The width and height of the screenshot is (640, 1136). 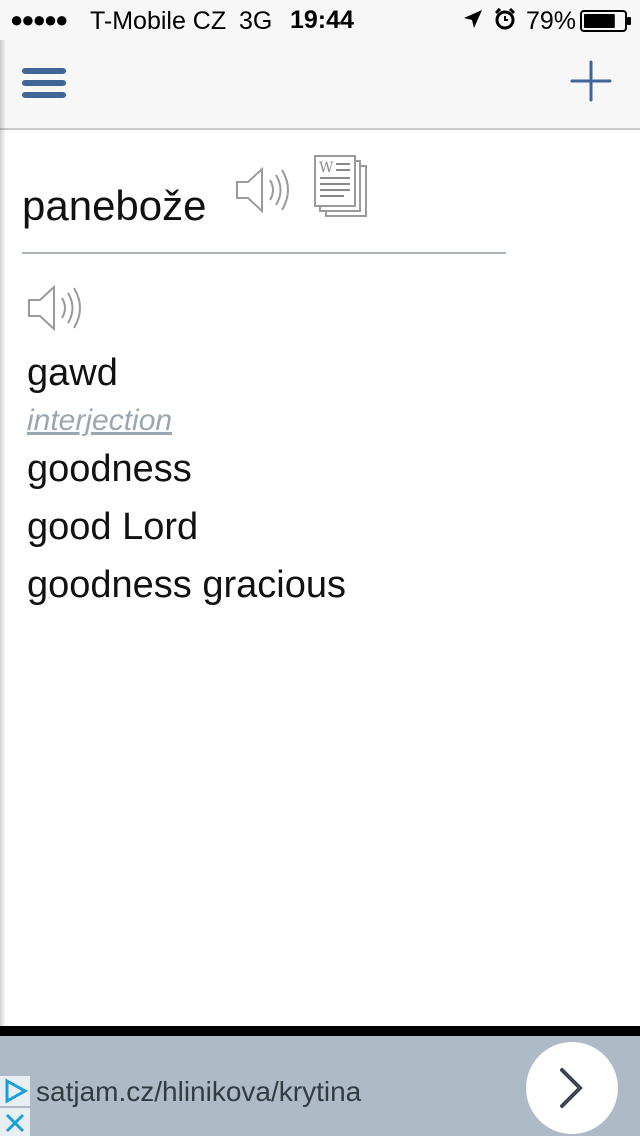 I want to click on part-of-speech-link: interjection, so click(x=99, y=421).